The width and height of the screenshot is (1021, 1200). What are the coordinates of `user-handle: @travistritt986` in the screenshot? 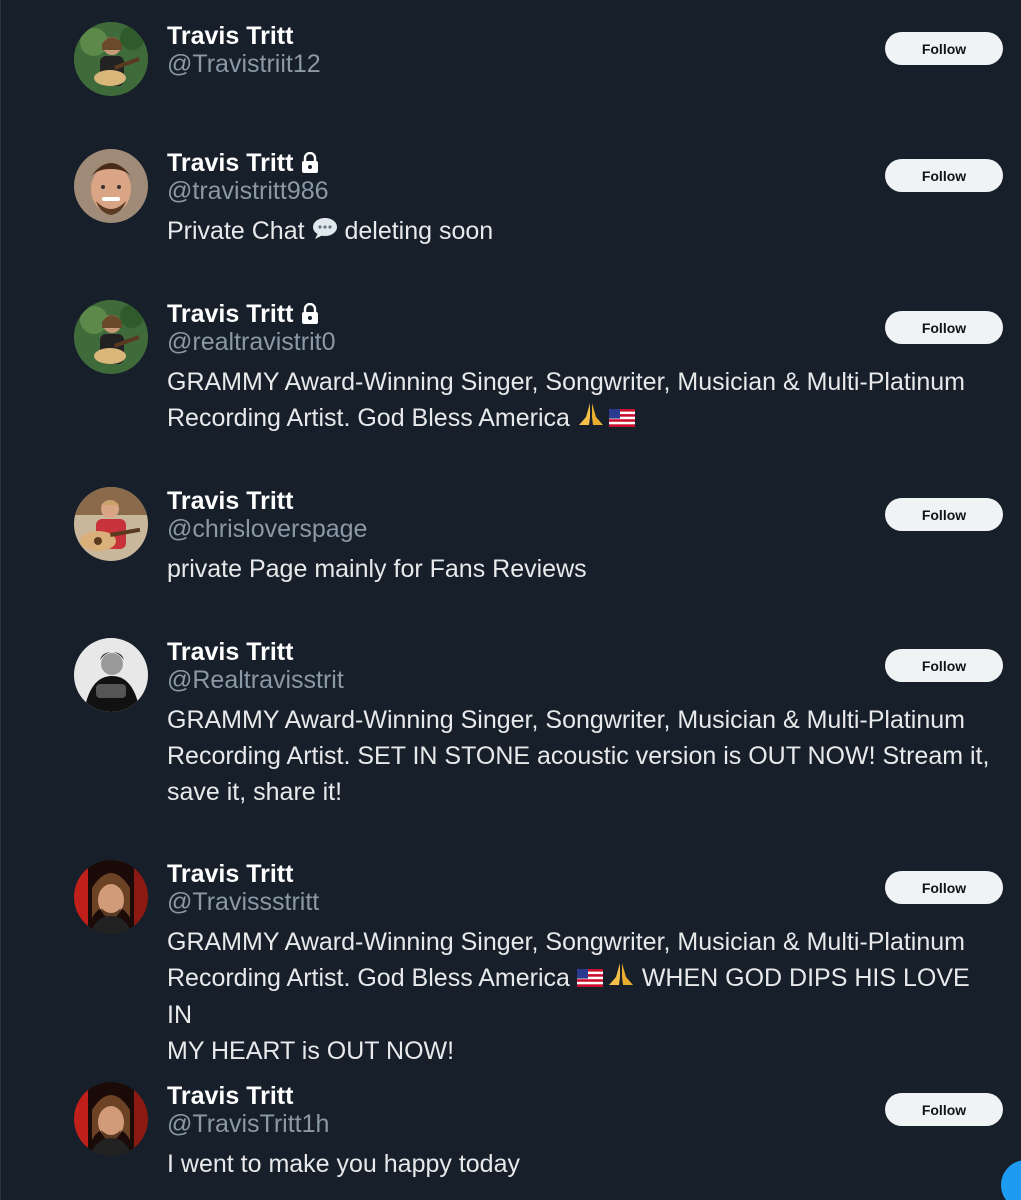 It's located at (248, 191).